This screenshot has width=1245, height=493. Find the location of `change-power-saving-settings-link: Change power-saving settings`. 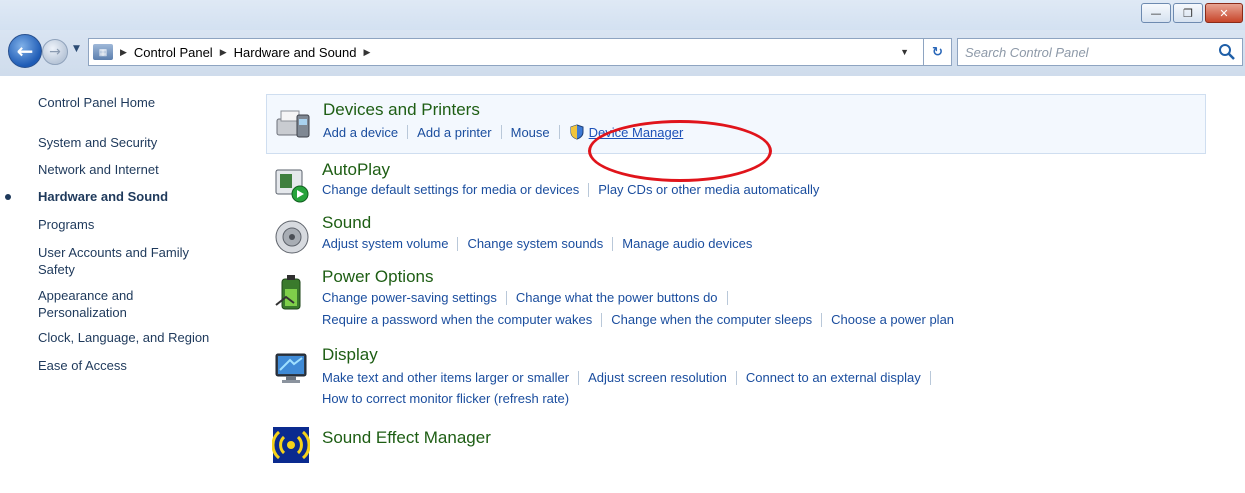

change-power-saving-settings-link: Change power-saving settings is located at coordinates (409, 297).